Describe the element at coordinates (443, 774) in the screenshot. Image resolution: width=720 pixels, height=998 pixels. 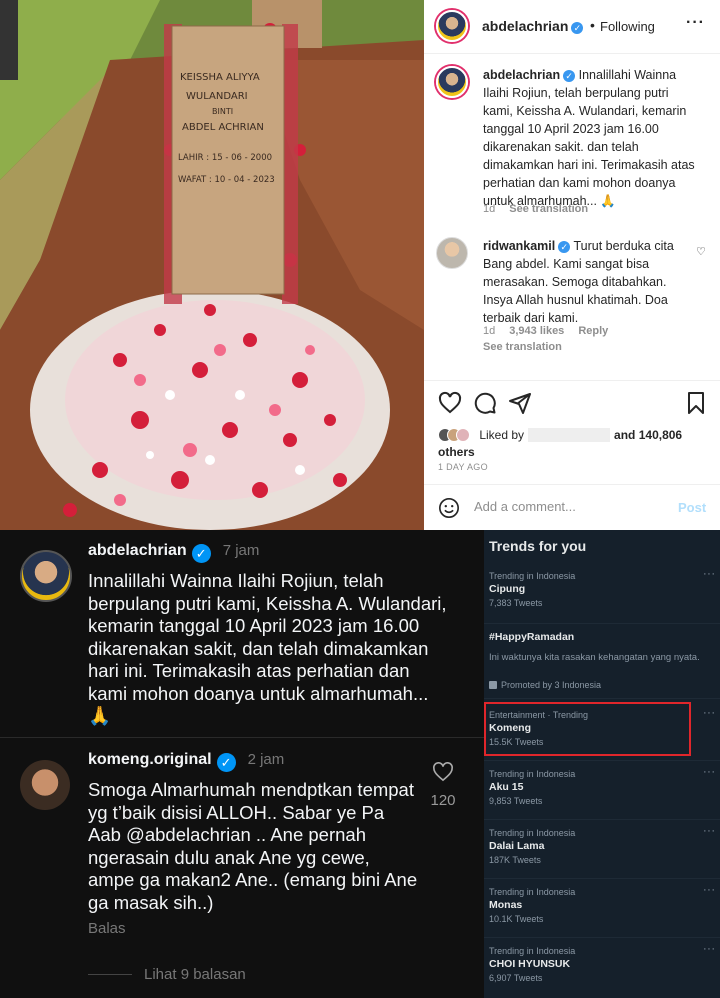
I see `reply-like-heart-icon` at that location.